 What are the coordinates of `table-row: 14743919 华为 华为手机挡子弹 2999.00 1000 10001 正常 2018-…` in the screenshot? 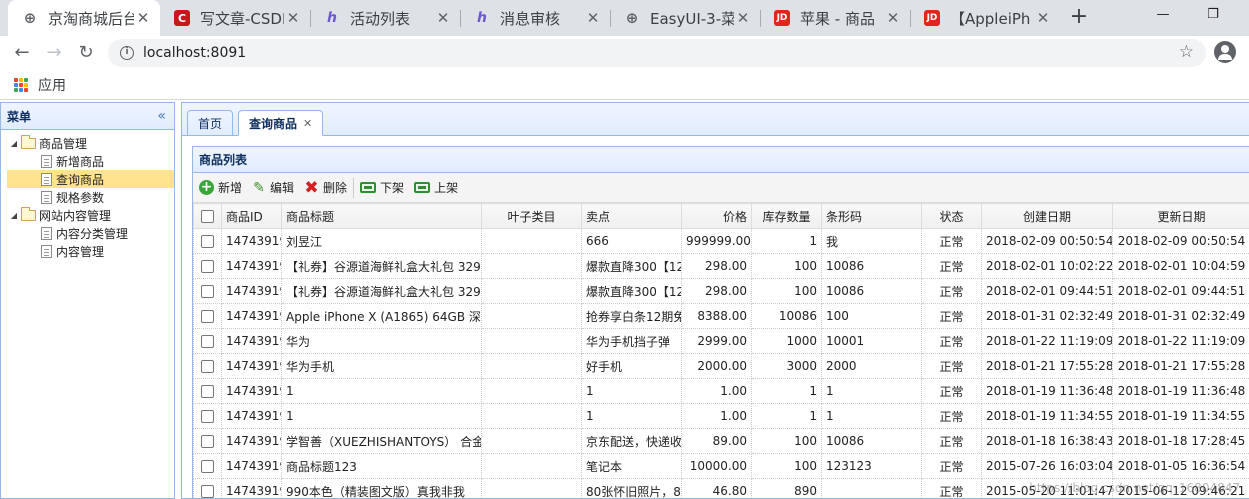 It's located at (721, 341).